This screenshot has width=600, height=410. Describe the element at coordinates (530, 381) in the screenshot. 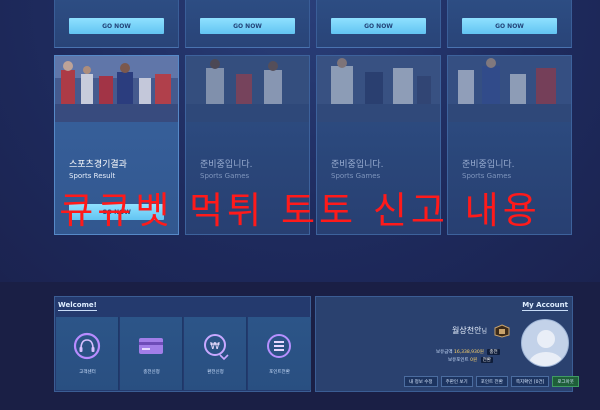

I see `messages-button: 쪽지확인 [0건]` at that location.